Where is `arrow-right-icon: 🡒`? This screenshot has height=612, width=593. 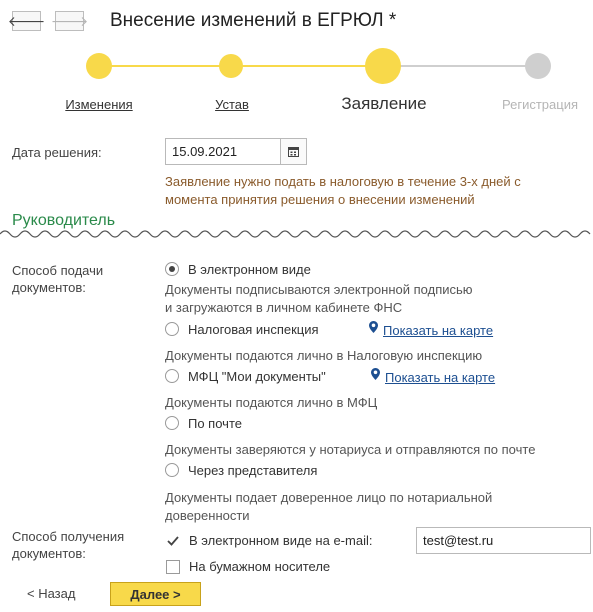
arrow-right-icon: 🡒 is located at coordinates (69, 20).